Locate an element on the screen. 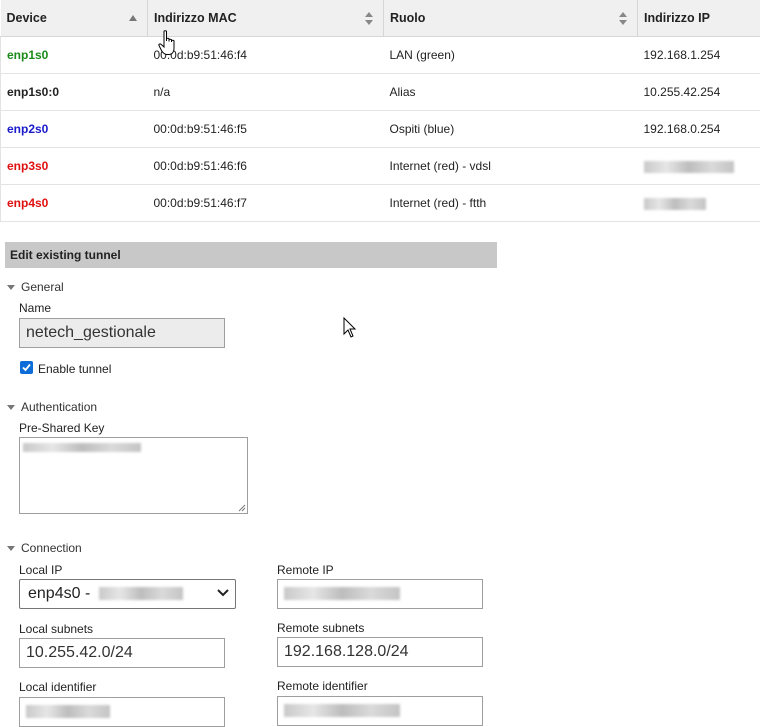 This screenshot has height=727, width=760. ip-cell: 10.255.42.254 is located at coordinates (699, 92).